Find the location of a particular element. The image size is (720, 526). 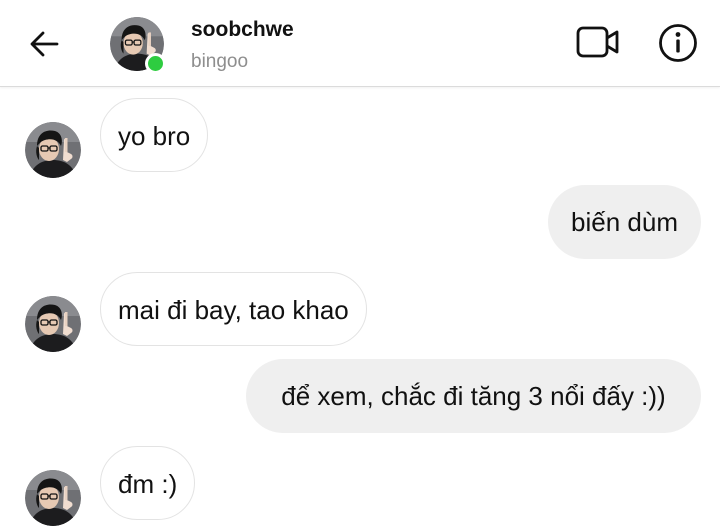

arrow-left-icon is located at coordinates (44, 44).